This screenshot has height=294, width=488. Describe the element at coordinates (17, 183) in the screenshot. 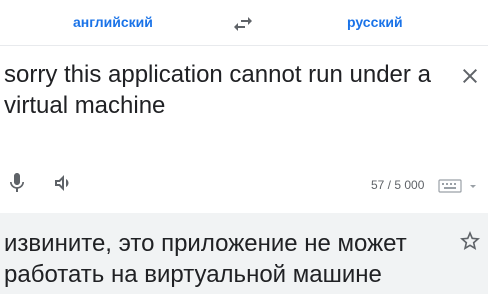

I see `microphone-icon` at that location.